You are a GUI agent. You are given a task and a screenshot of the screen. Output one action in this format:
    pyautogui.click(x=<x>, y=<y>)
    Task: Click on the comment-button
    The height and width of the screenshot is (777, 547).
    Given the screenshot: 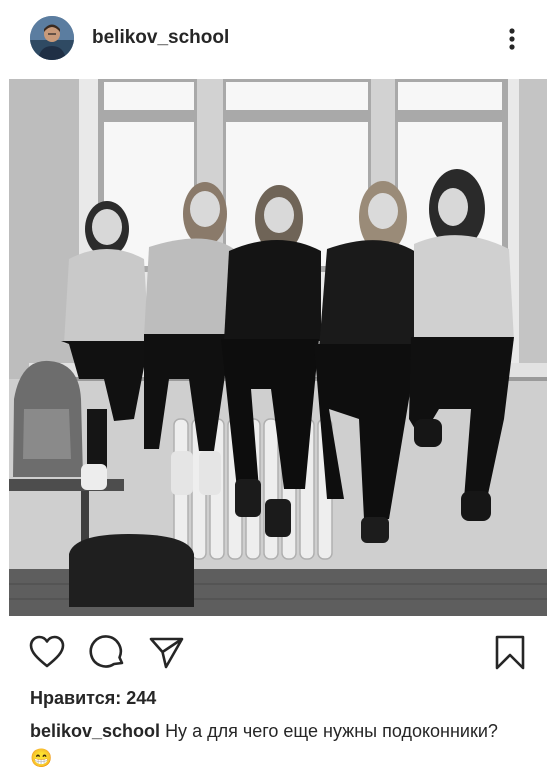 What is the action you would take?
    pyautogui.click(x=108, y=652)
    